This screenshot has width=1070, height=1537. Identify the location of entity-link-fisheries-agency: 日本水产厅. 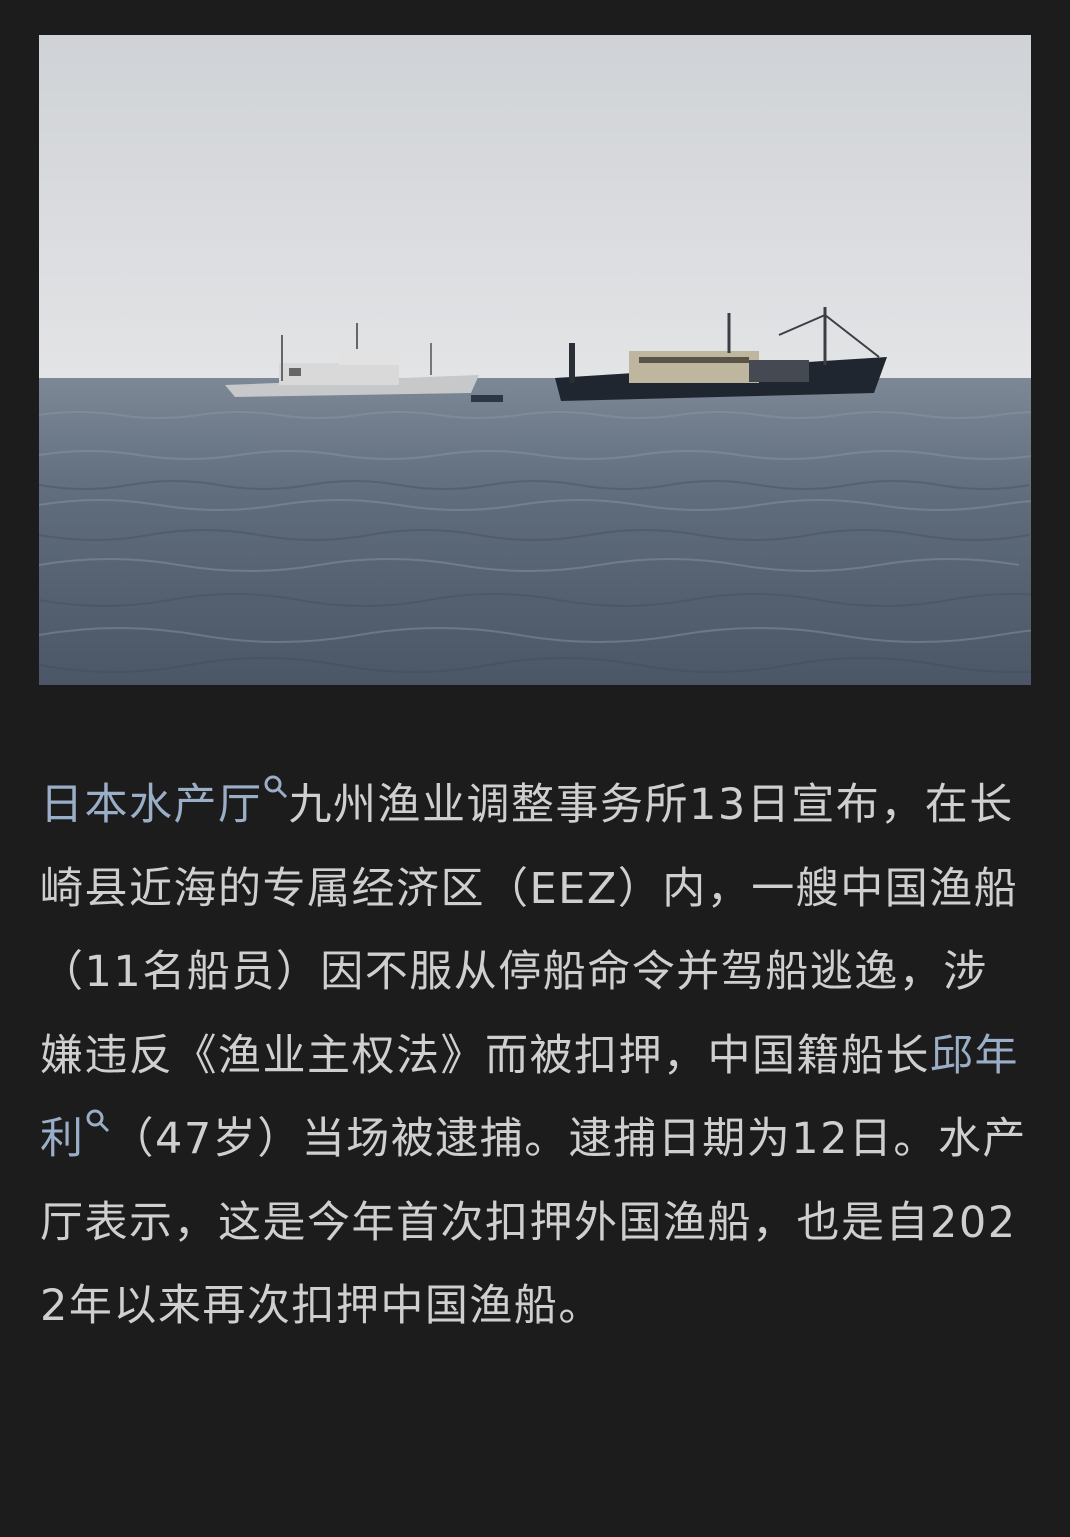
(151, 805).